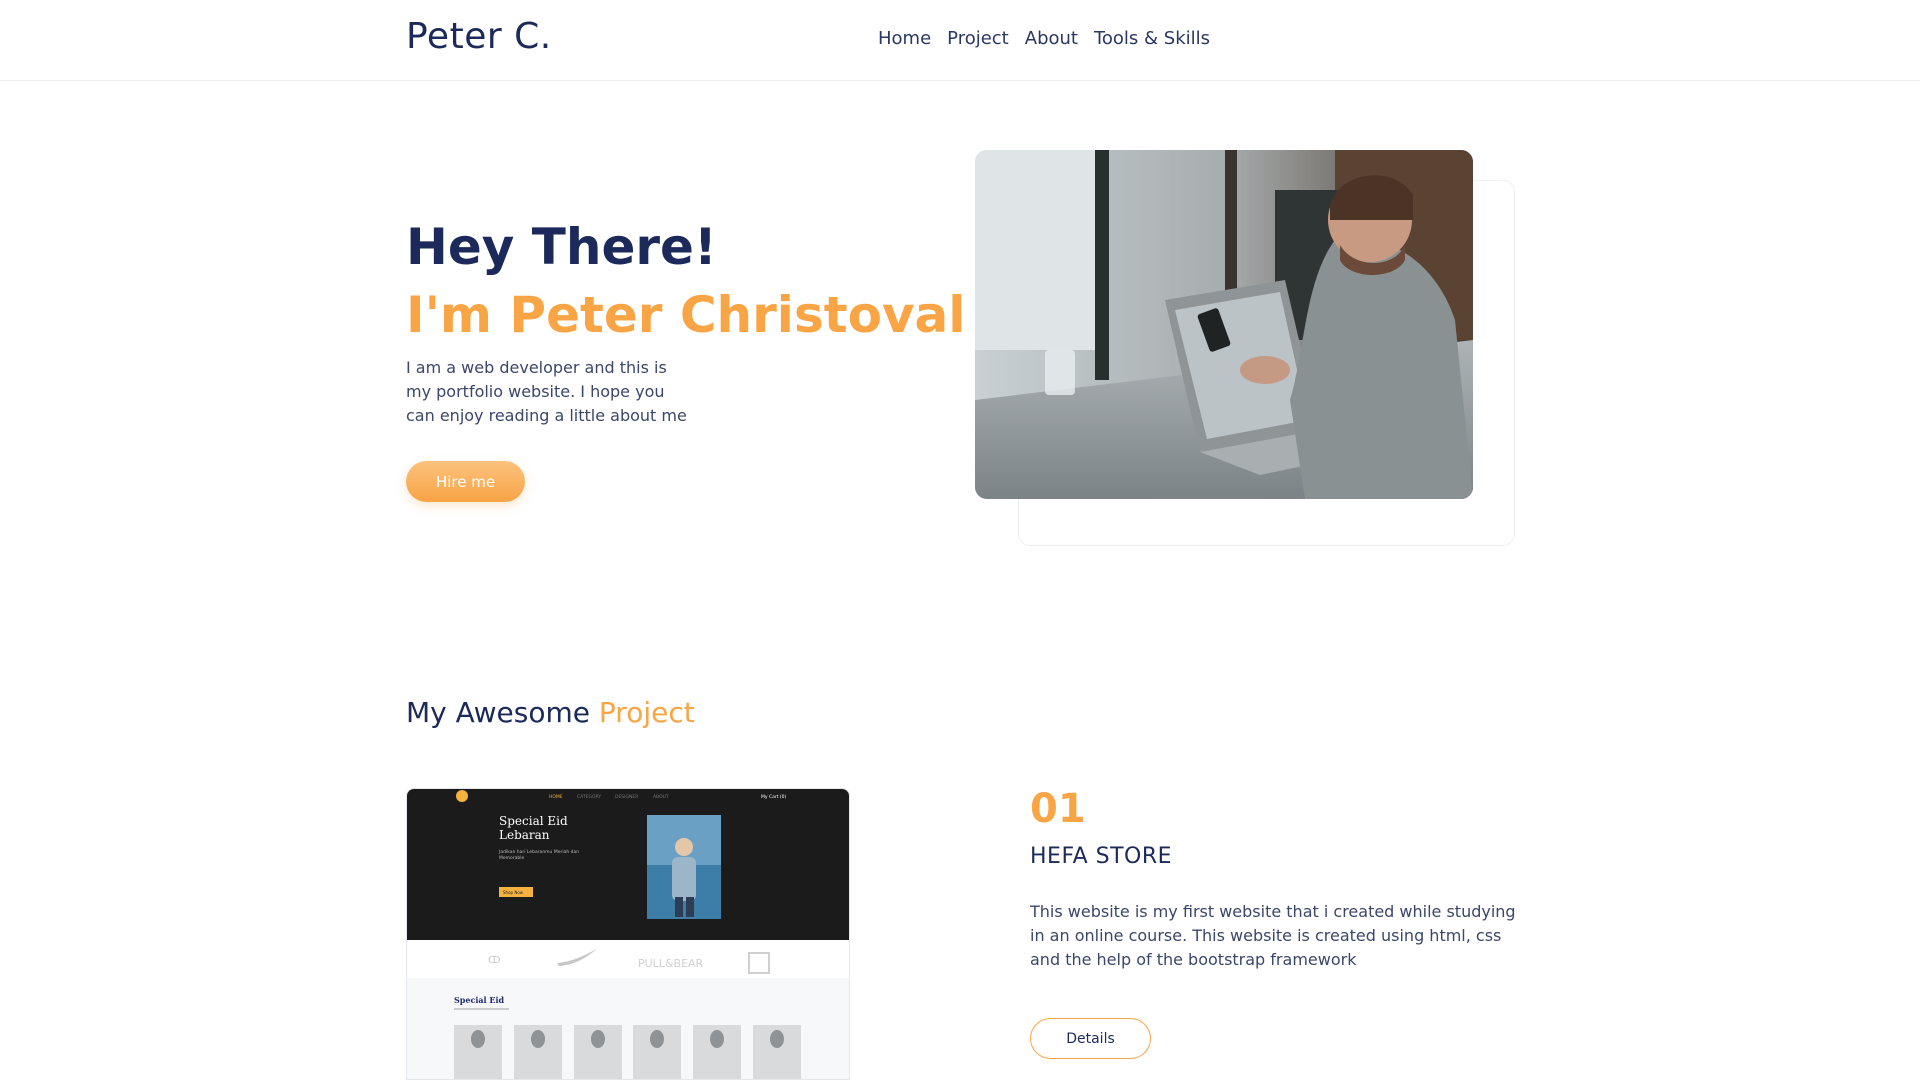 The width and height of the screenshot is (1920, 1080). What do you see at coordinates (465, 481) in the screenshot?
I see `hire-me-button: Hire me` at bounding box center [465, 481].